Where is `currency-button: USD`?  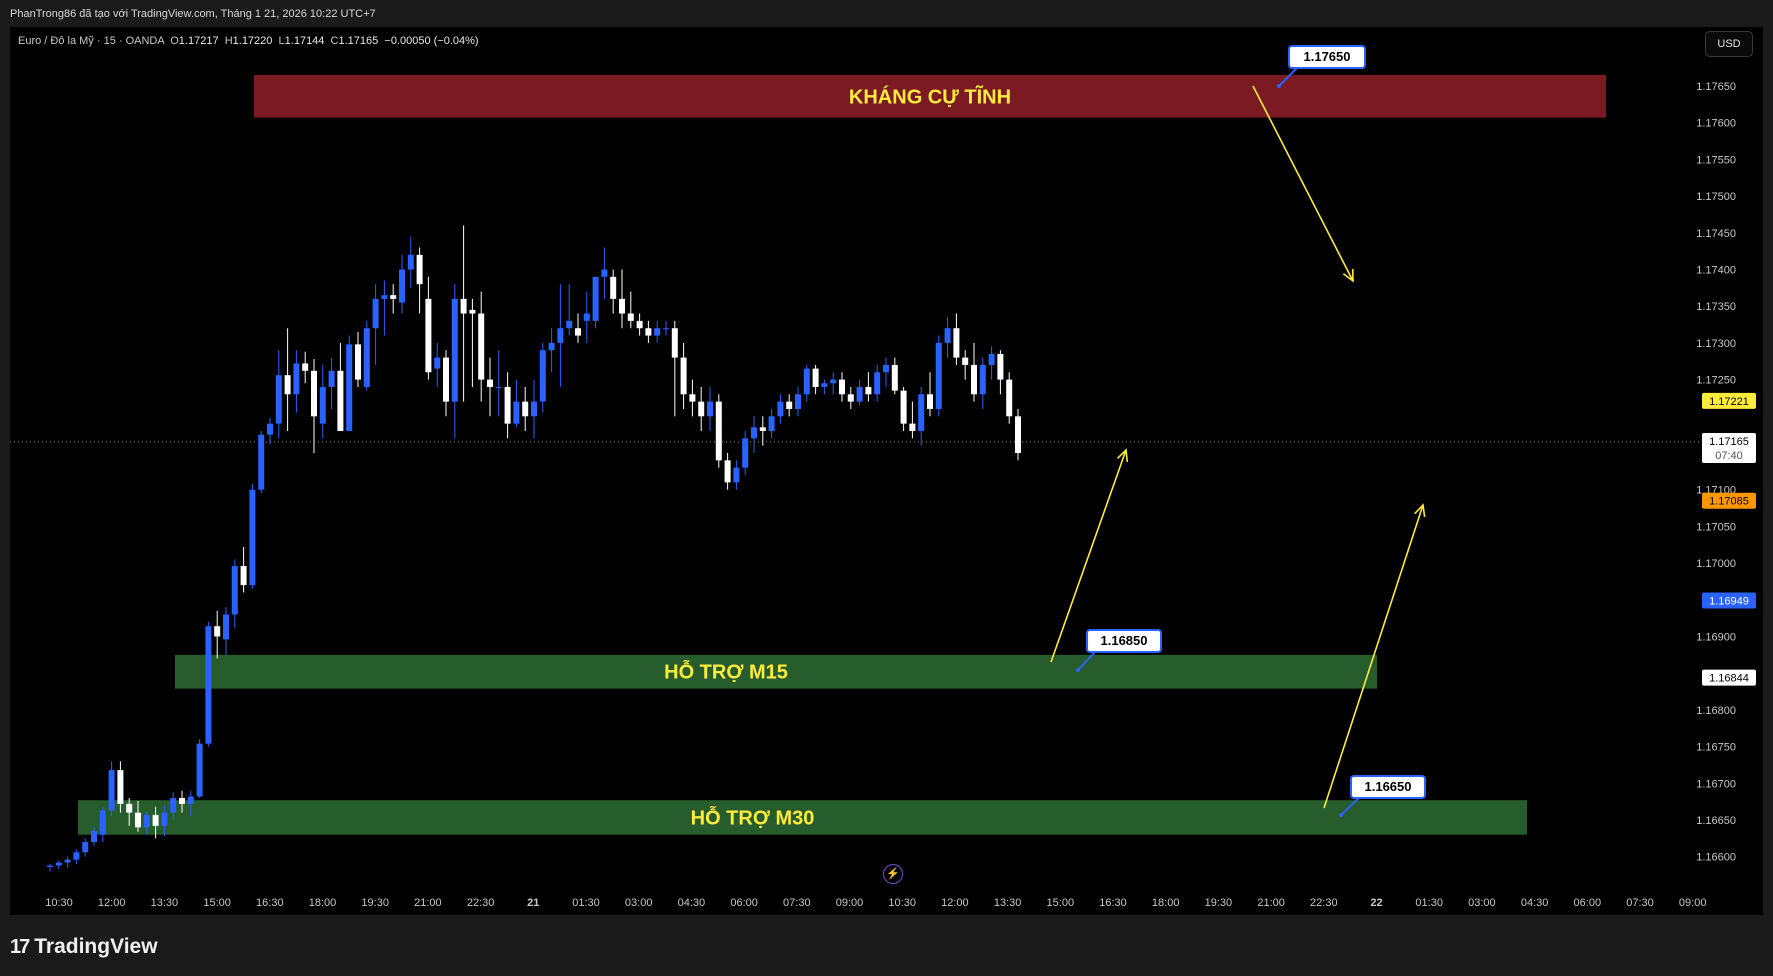
currency-button: USD is located at coordinates (1729, 44).